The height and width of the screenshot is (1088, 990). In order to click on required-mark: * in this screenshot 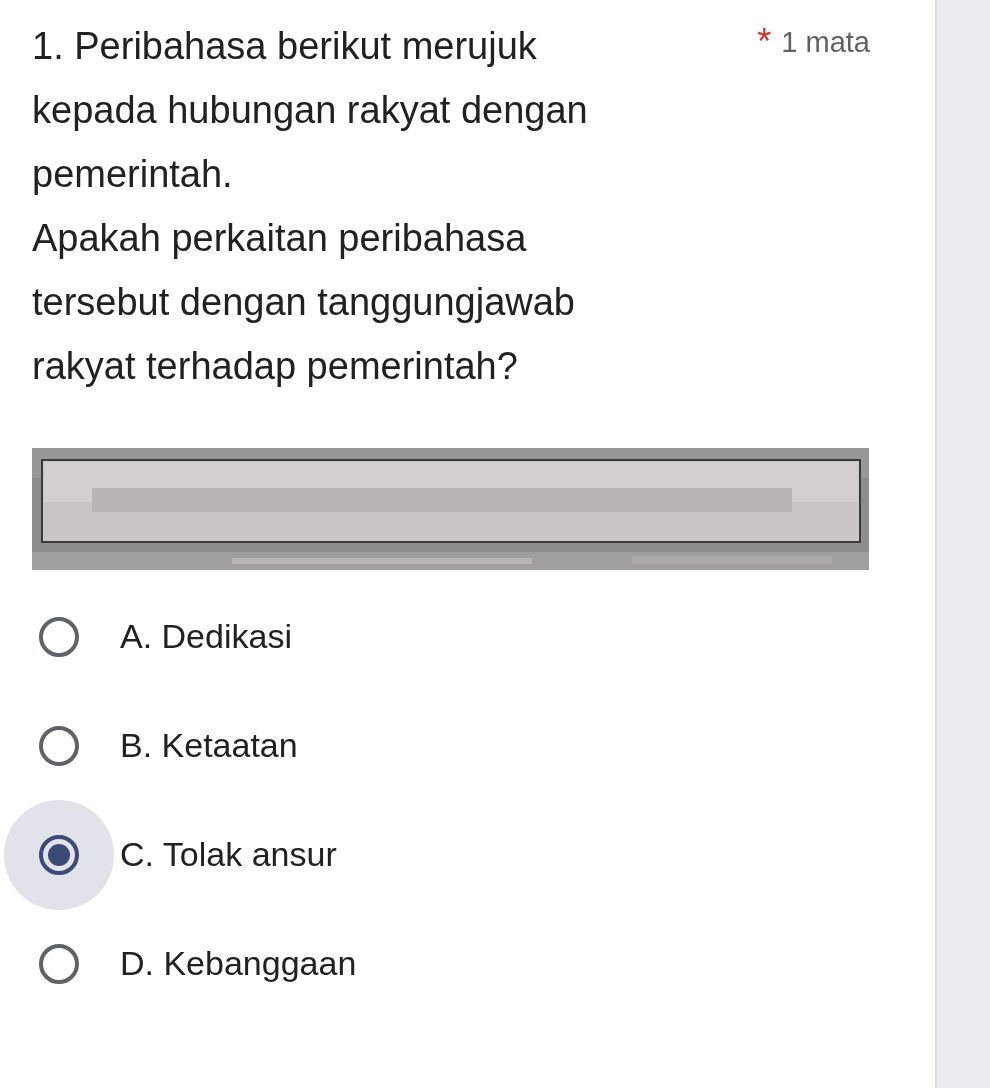, I will do `click(764, 42)`.